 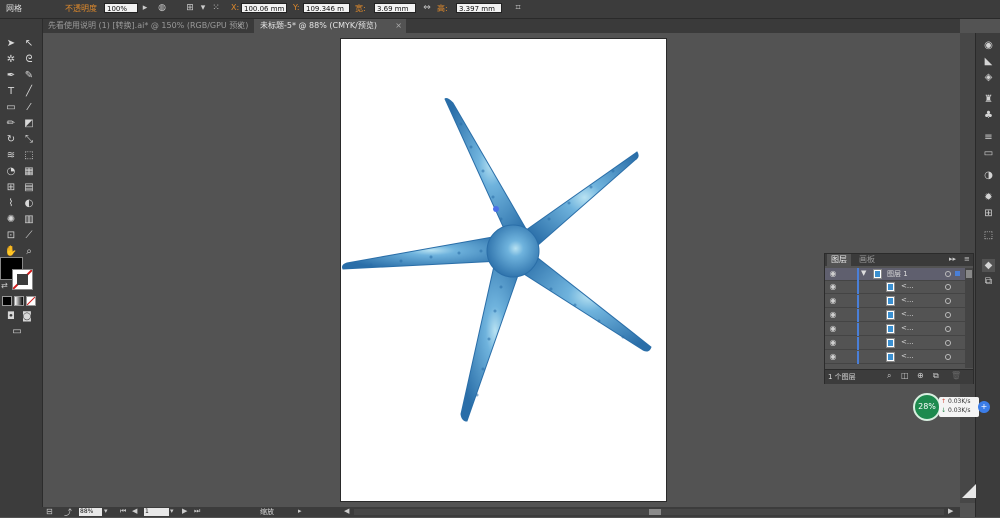 What do you see at coordinates (264, 8) in the screenshot?
I see `x-field: 100.06 mm` at bounding box center [264, 8].